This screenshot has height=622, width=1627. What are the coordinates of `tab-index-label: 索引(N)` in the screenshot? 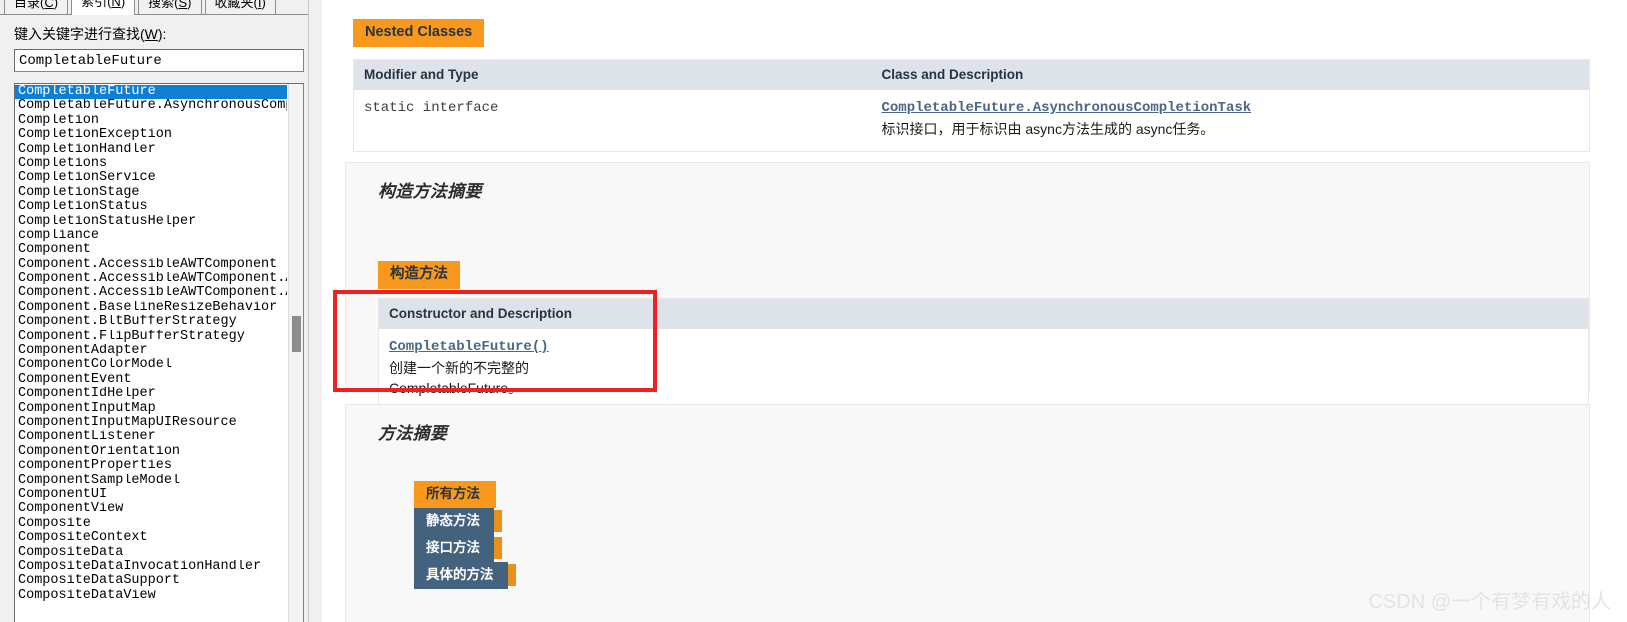 It's located at (103, 4).